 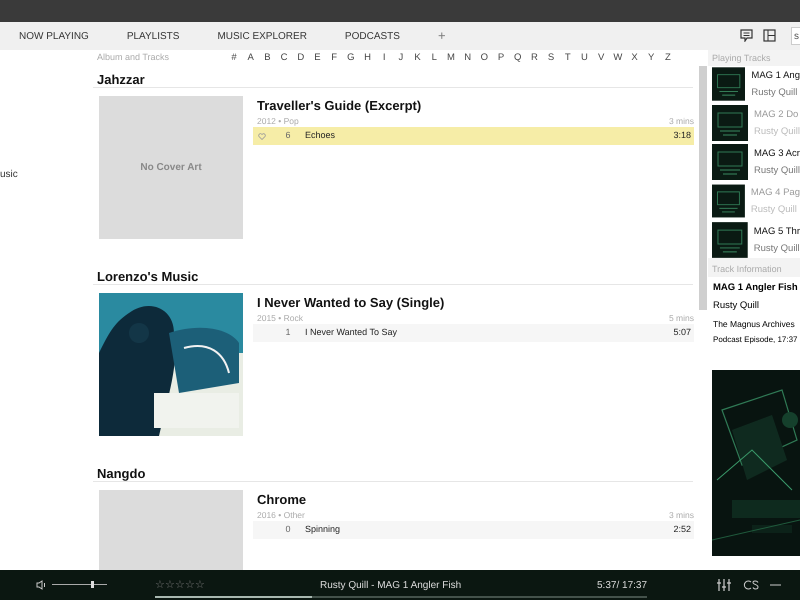 I want to click on artist-name: Lorenzo's Music, so click(x=393, y=276).